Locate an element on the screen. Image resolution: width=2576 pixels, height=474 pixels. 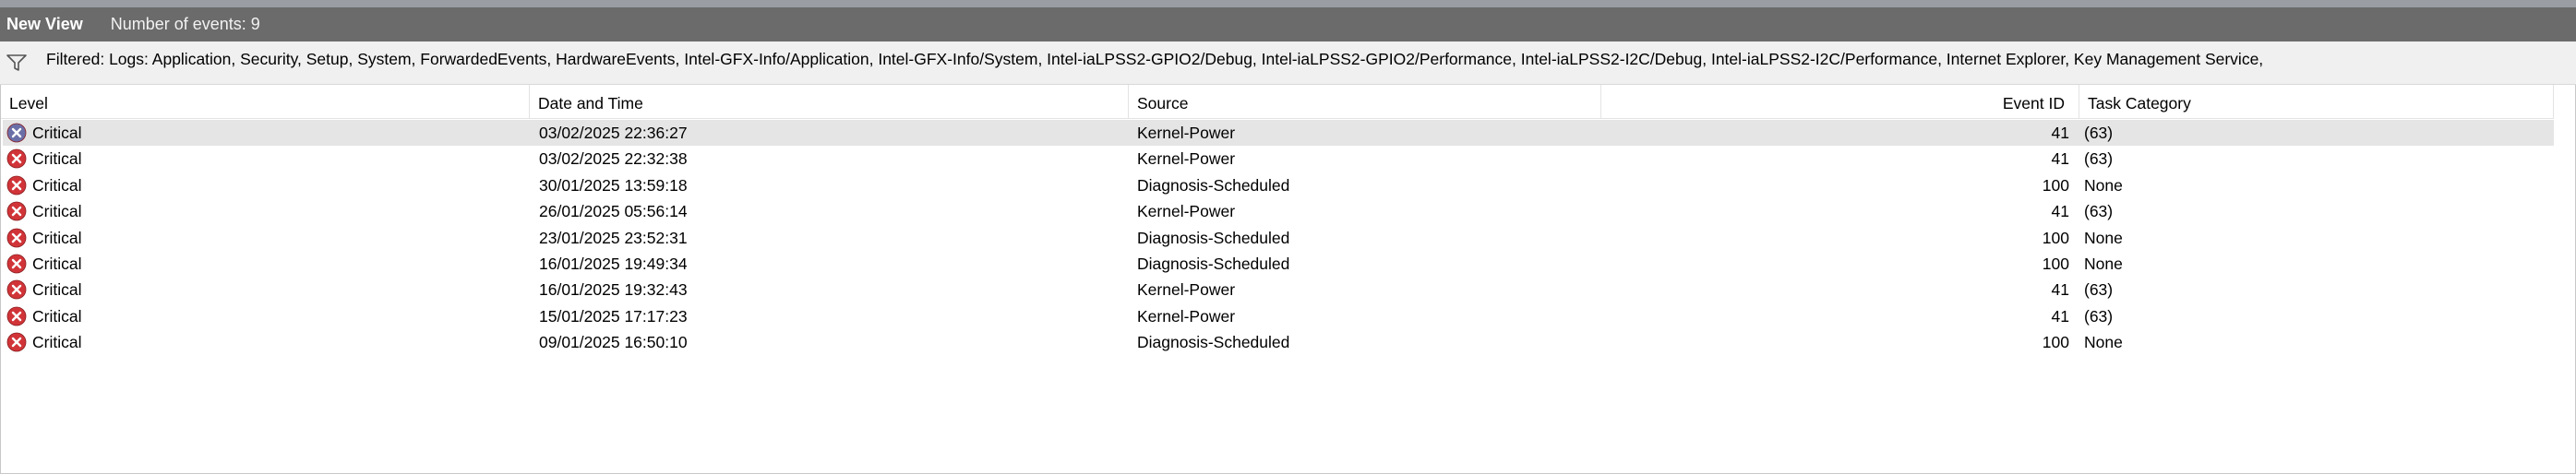
date-cell: 09/01/2025 16:50:10 is located at coordinates (614, 343).